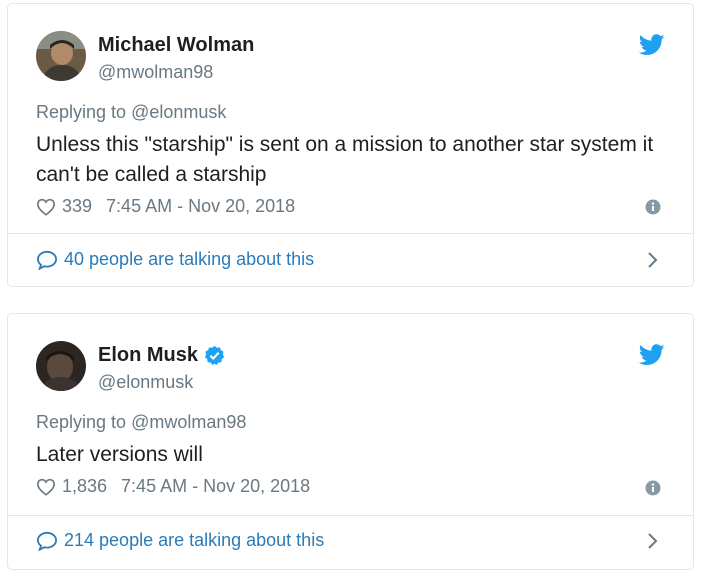 The width and height of the screenshot is (701, 576). I want to click on verified-badge-icon, so click(214, 355).